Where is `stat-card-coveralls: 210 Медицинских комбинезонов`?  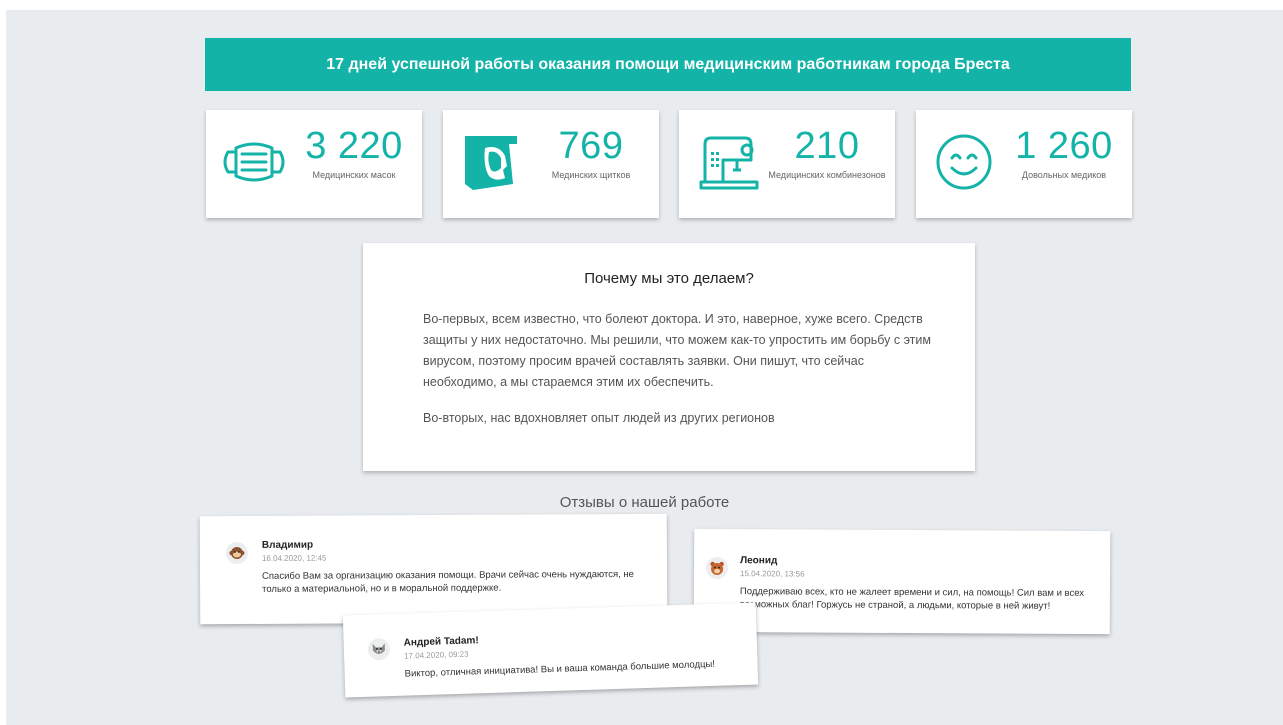 stat-card-coveralls: 210 Медицинских комбинезонов is located at coordinates (787, 164).